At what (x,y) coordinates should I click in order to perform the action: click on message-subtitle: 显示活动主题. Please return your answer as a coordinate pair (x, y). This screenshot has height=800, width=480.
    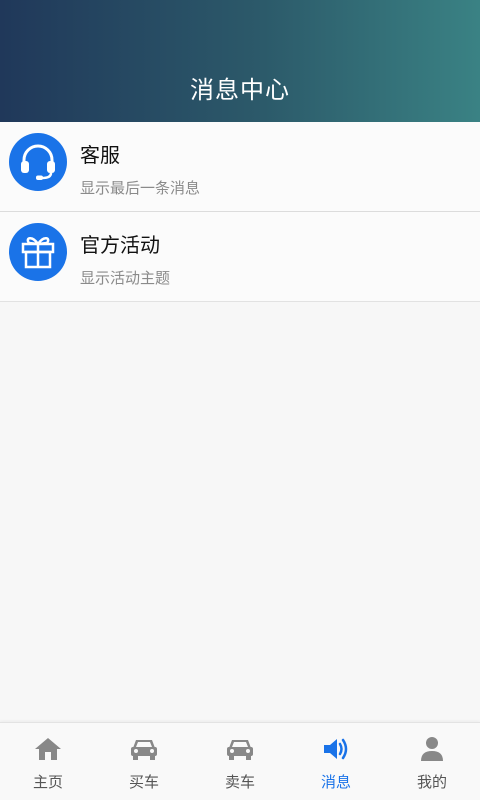
    Looking at the image, I should click on (125, 278).